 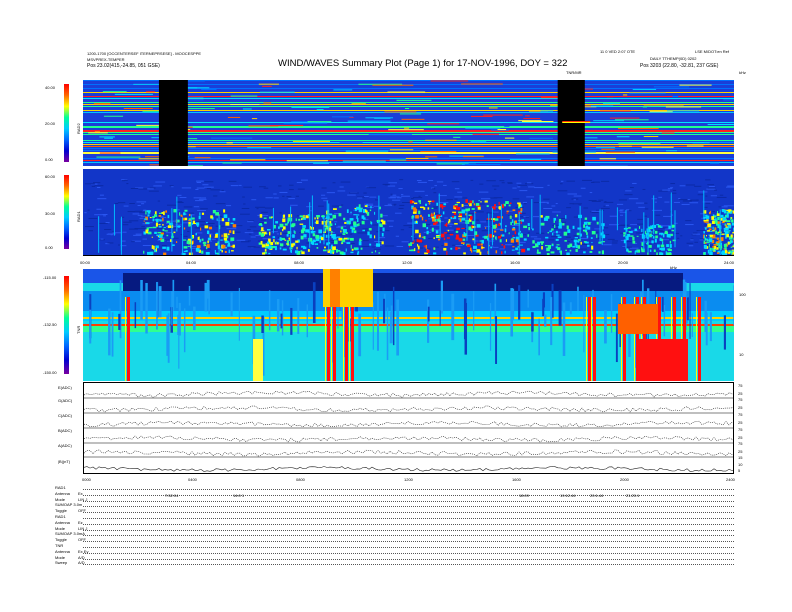 What do you see at coordinates (65, 415) in the screenshot?
I see `series-label-c: C(ADC)` at bounding box center [65, 415].